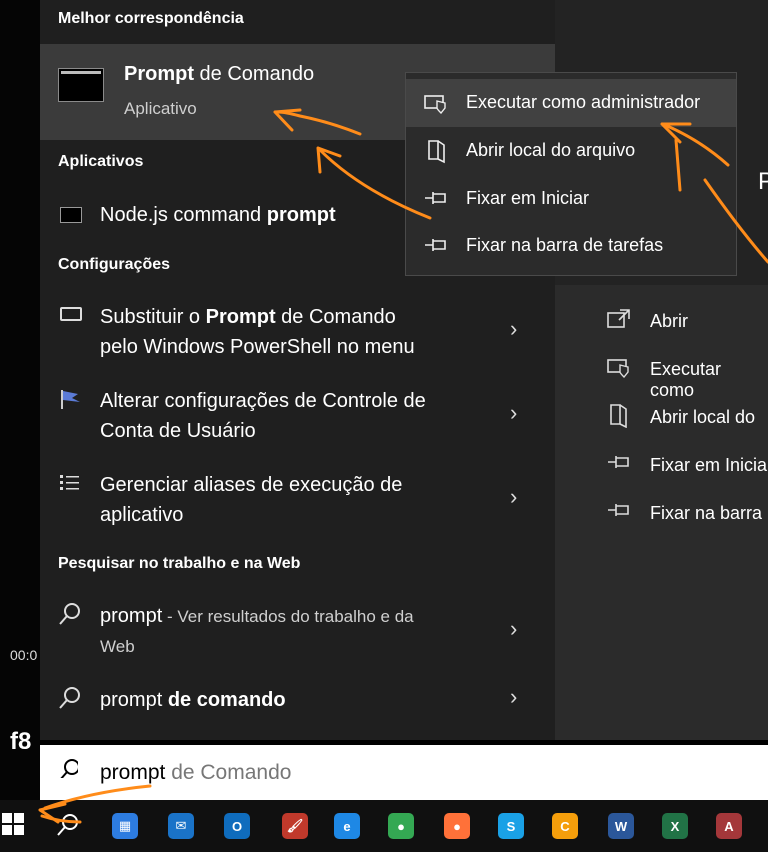 This screenshot has width=768, height=852. I want to click on preview-action-pin-start: Fixar em Inicia, so click(708, 465).